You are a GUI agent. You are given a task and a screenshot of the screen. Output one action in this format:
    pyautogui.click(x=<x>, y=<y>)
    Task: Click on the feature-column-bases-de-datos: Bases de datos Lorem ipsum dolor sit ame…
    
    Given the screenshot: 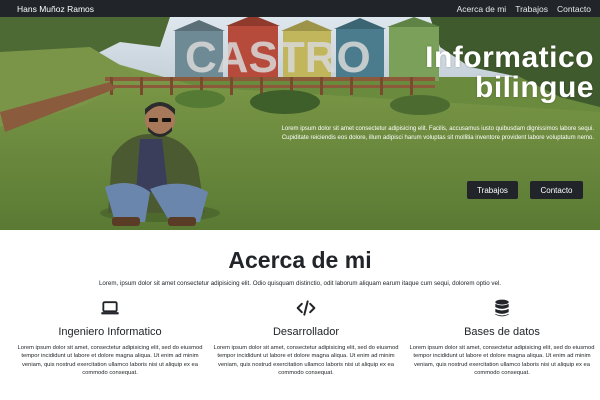 What is the action you would take?
    pyautogui.click(x=502, y=338)
    